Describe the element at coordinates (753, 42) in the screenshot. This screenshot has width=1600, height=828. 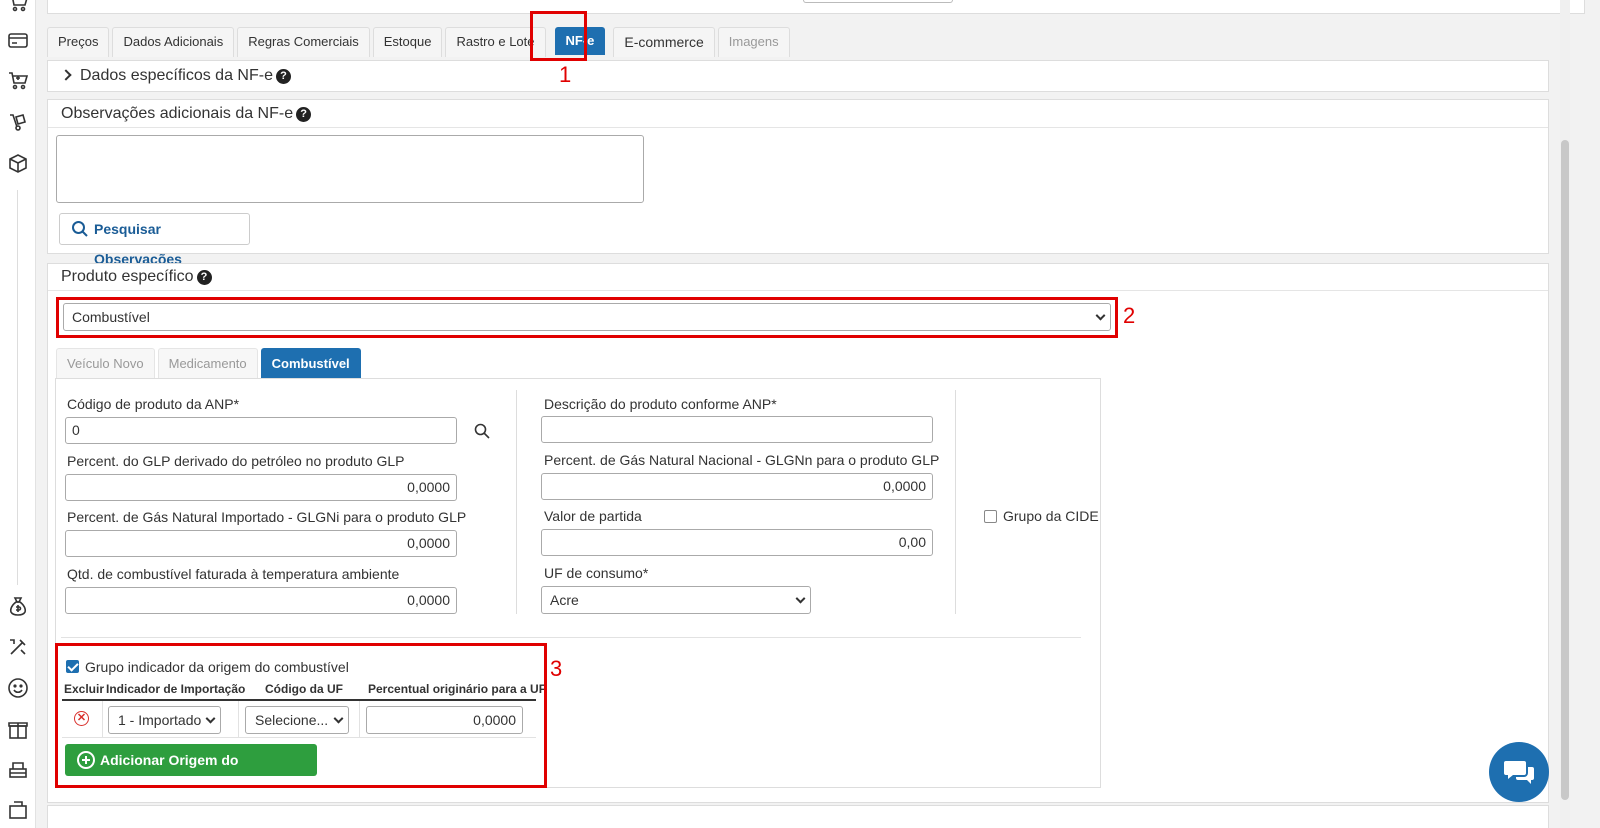
I see `tab-imagens: Imagens` at that location.